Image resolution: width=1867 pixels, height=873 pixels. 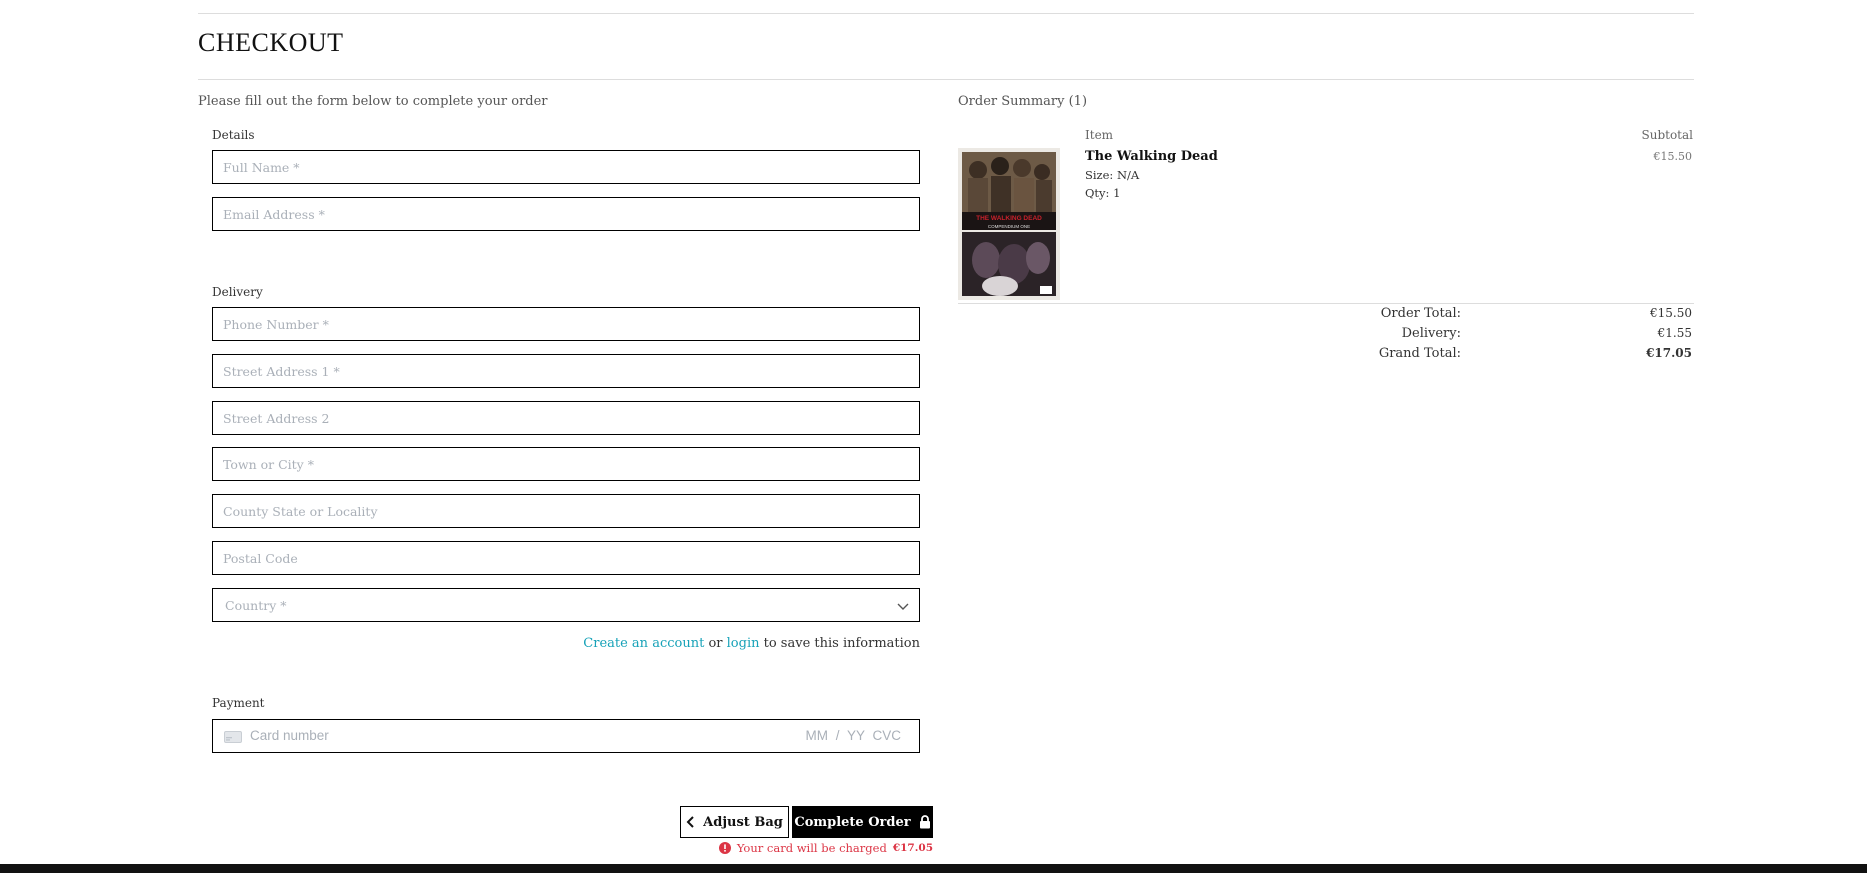 I want to click on product-subtotal: €15.50, so click(x=1673, y=156).